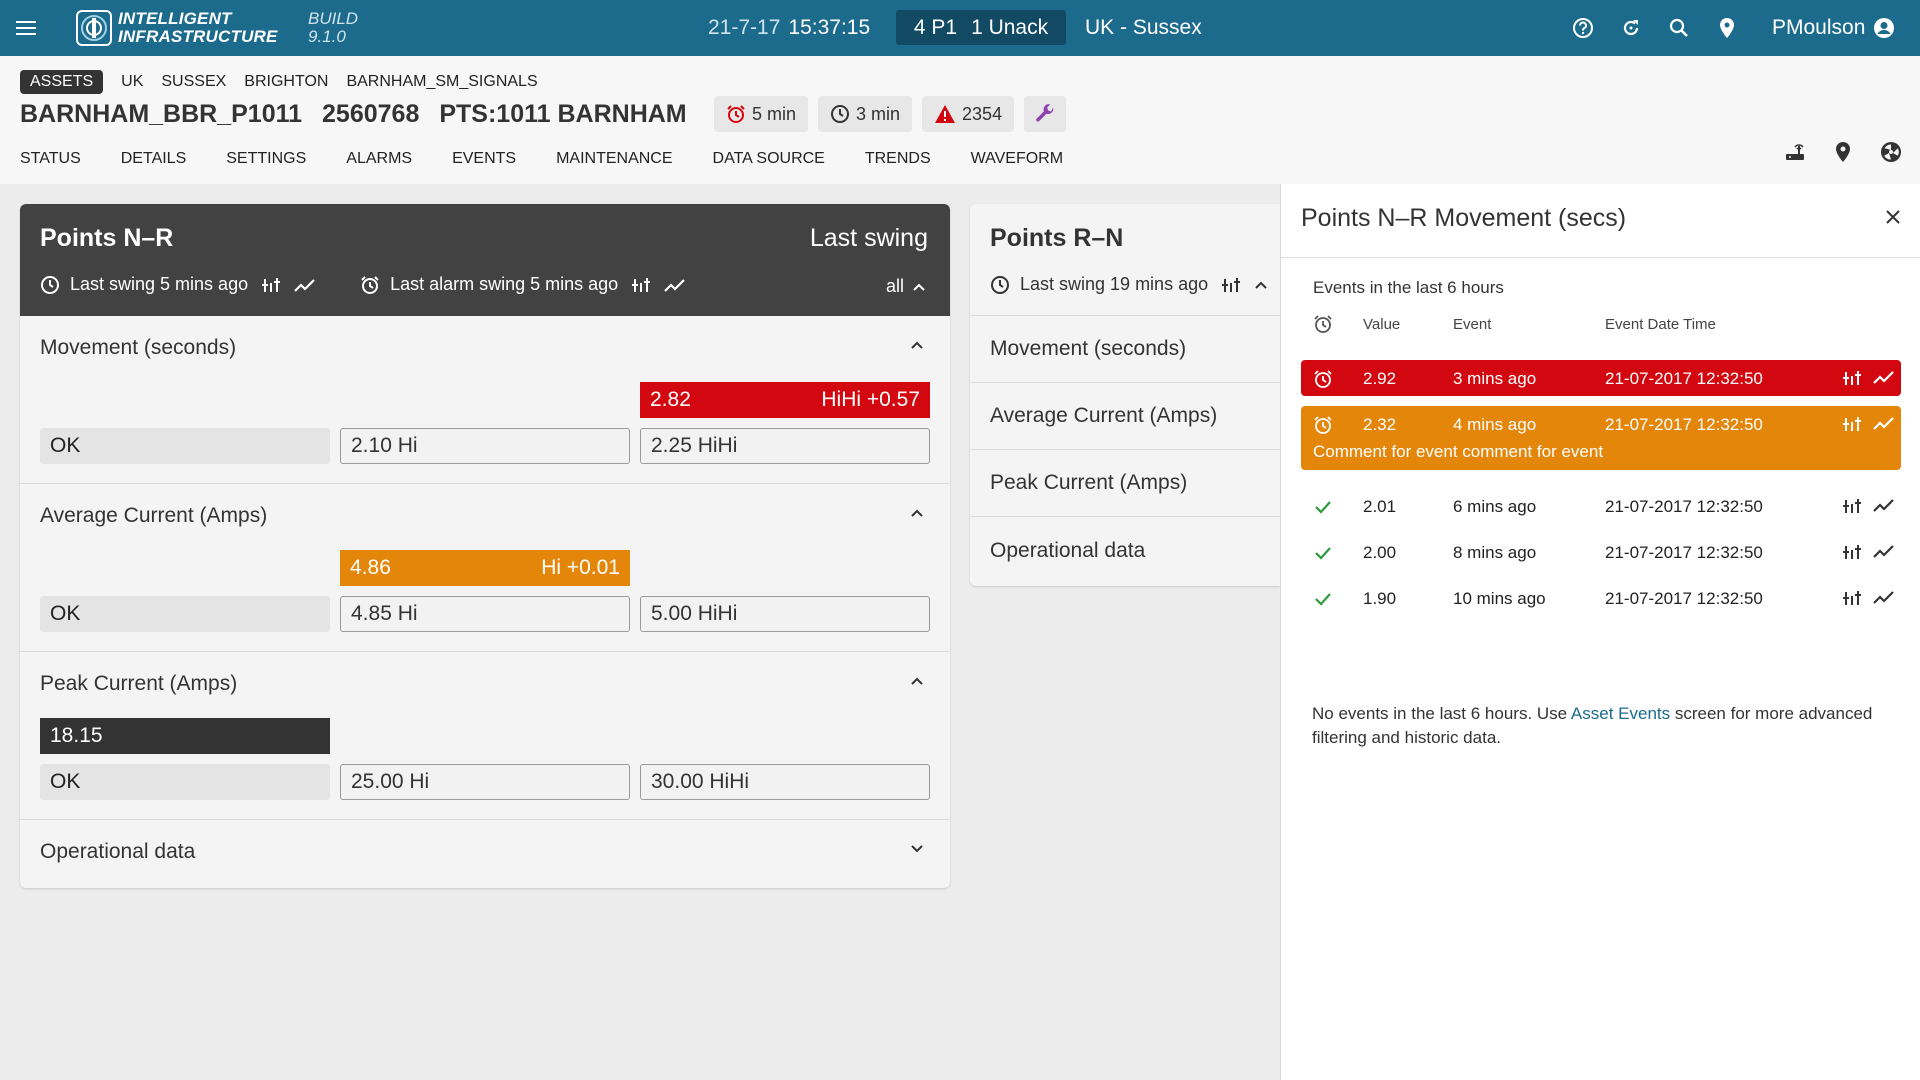  What do you see at coordinates (1125, 416) in the screenshot?
I see `rn-average-current-section: Average Current (Amps)` at bounding box center [1125, 416].